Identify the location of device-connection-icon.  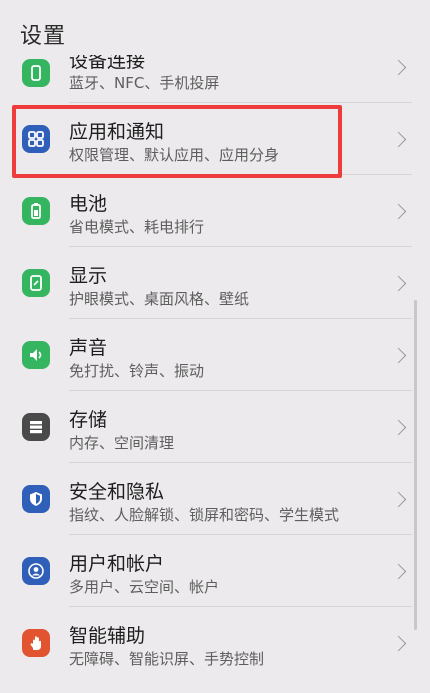
(36, 73).